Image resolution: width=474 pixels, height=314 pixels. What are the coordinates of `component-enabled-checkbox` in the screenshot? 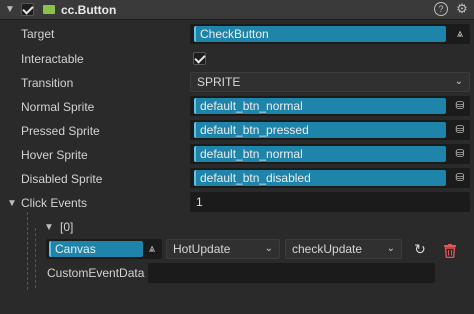 It's located at (27, 9).